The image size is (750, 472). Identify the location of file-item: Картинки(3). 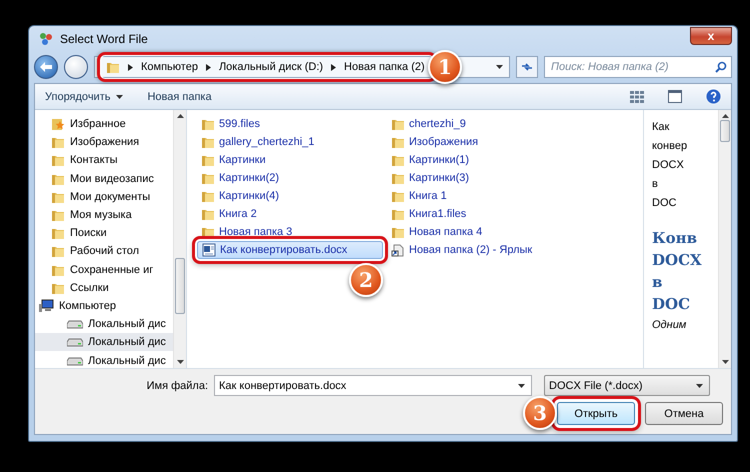
(428, 178).